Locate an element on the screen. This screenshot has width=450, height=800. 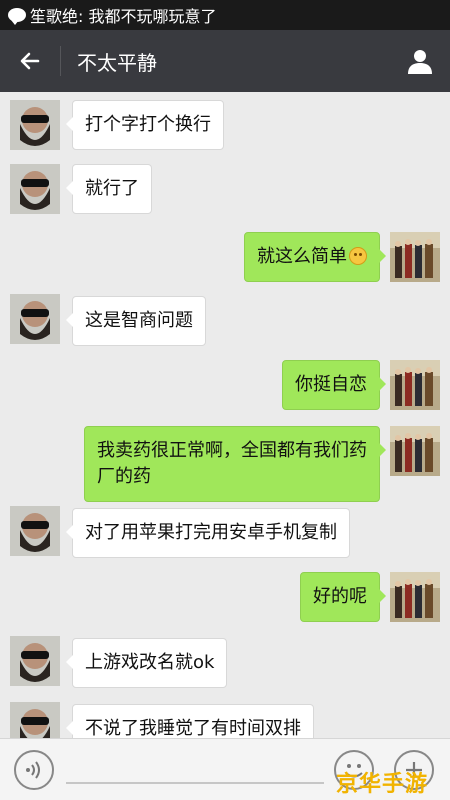
title-divider is located at coordinates (60, 61).